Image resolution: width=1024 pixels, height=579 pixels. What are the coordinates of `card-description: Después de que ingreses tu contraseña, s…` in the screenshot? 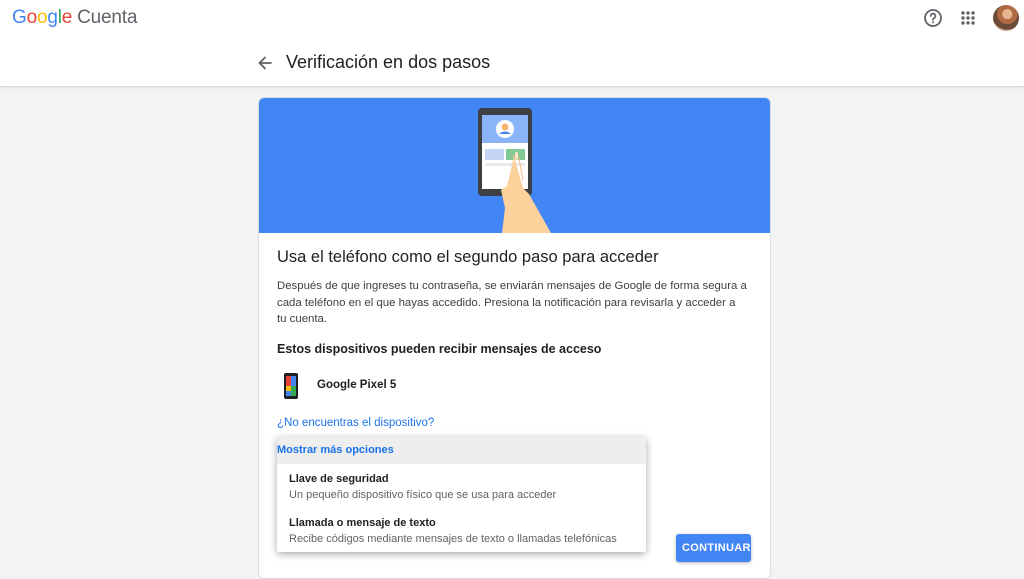 It's located at (512, 303).